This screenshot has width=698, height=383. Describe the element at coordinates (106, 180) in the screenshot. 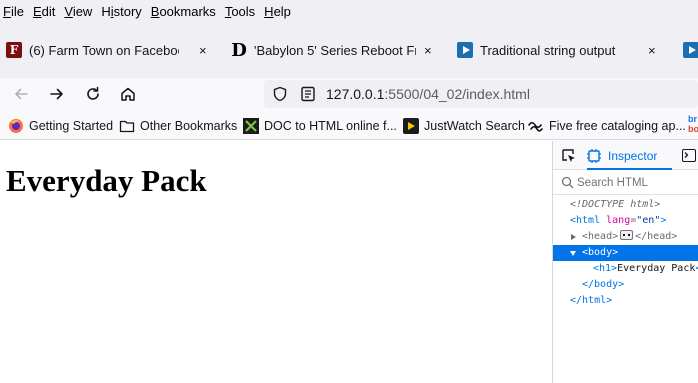

I see `page-heading: Everyday Pack` at that location.